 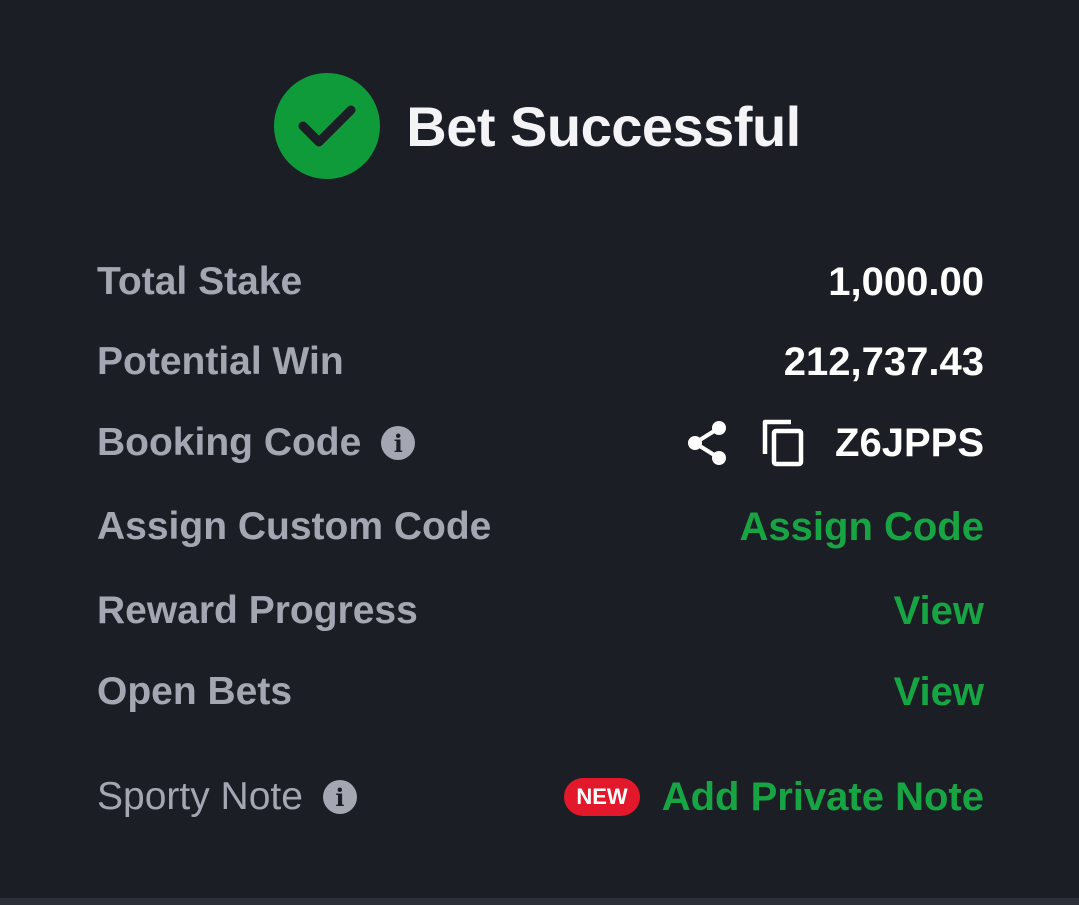 I want to click on sporty-note-actions: NEW Add Private Note, so click(x=774, y=797).